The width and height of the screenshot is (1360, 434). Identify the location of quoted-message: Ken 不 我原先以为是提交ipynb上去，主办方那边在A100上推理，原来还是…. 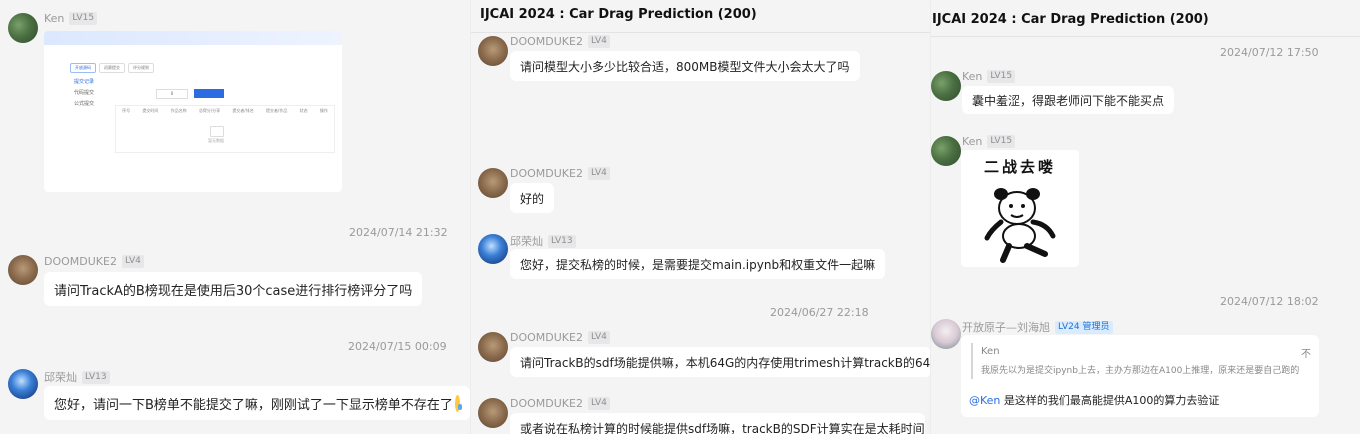
(1141, 361).